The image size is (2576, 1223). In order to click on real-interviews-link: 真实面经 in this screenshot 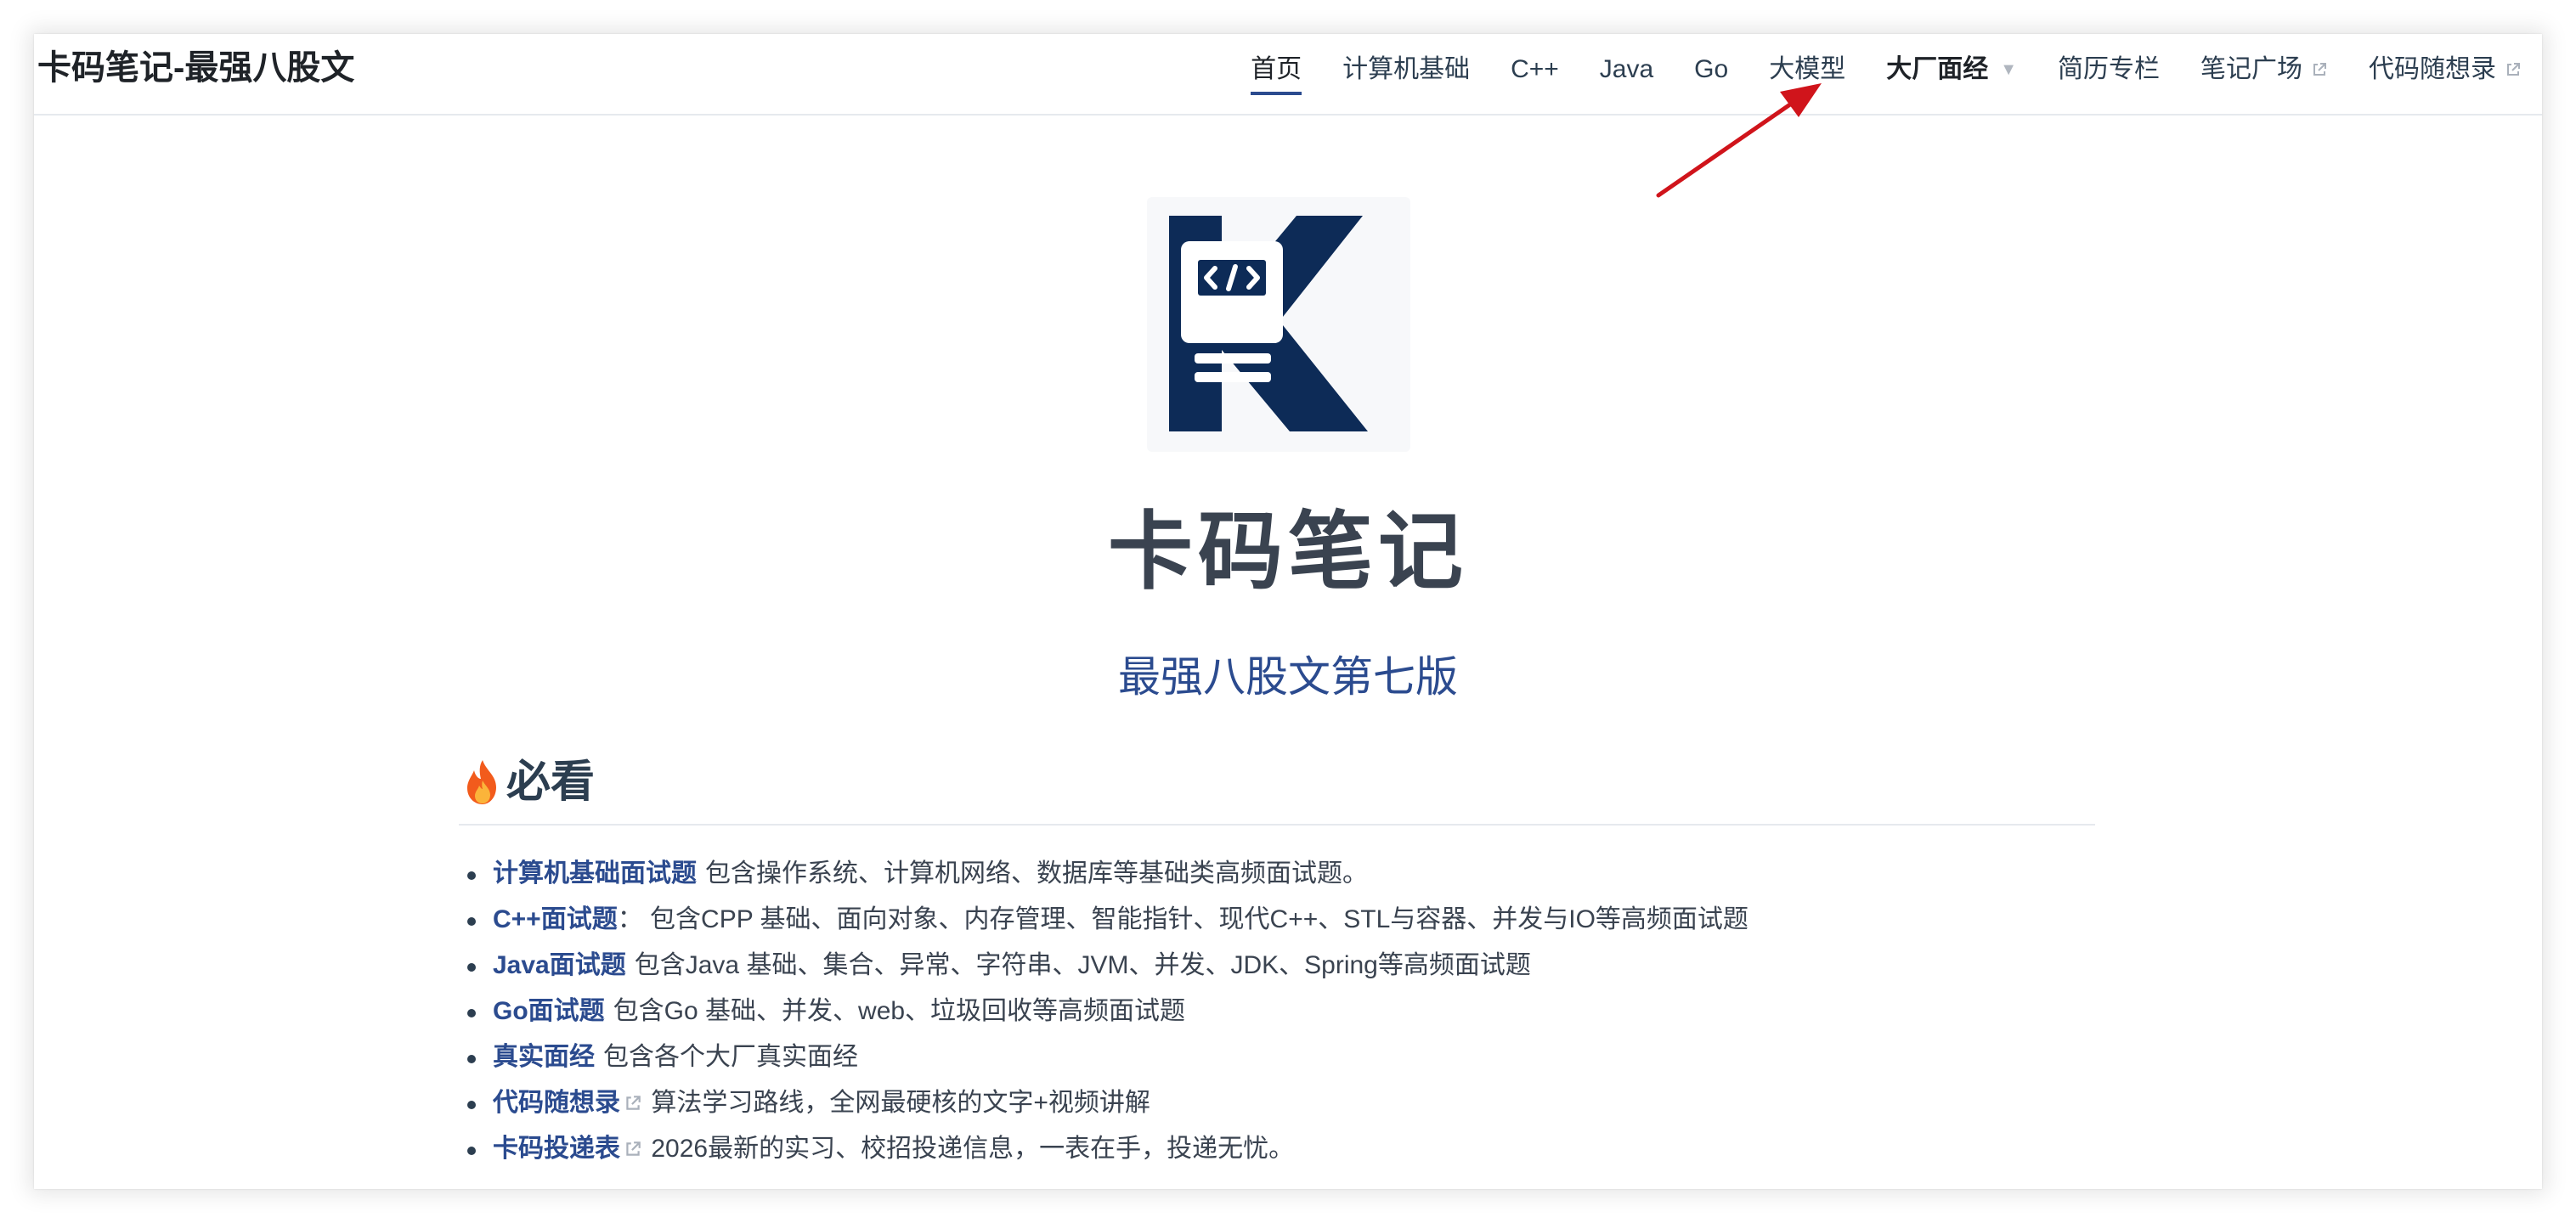, I will do `click(544, 1057)`.